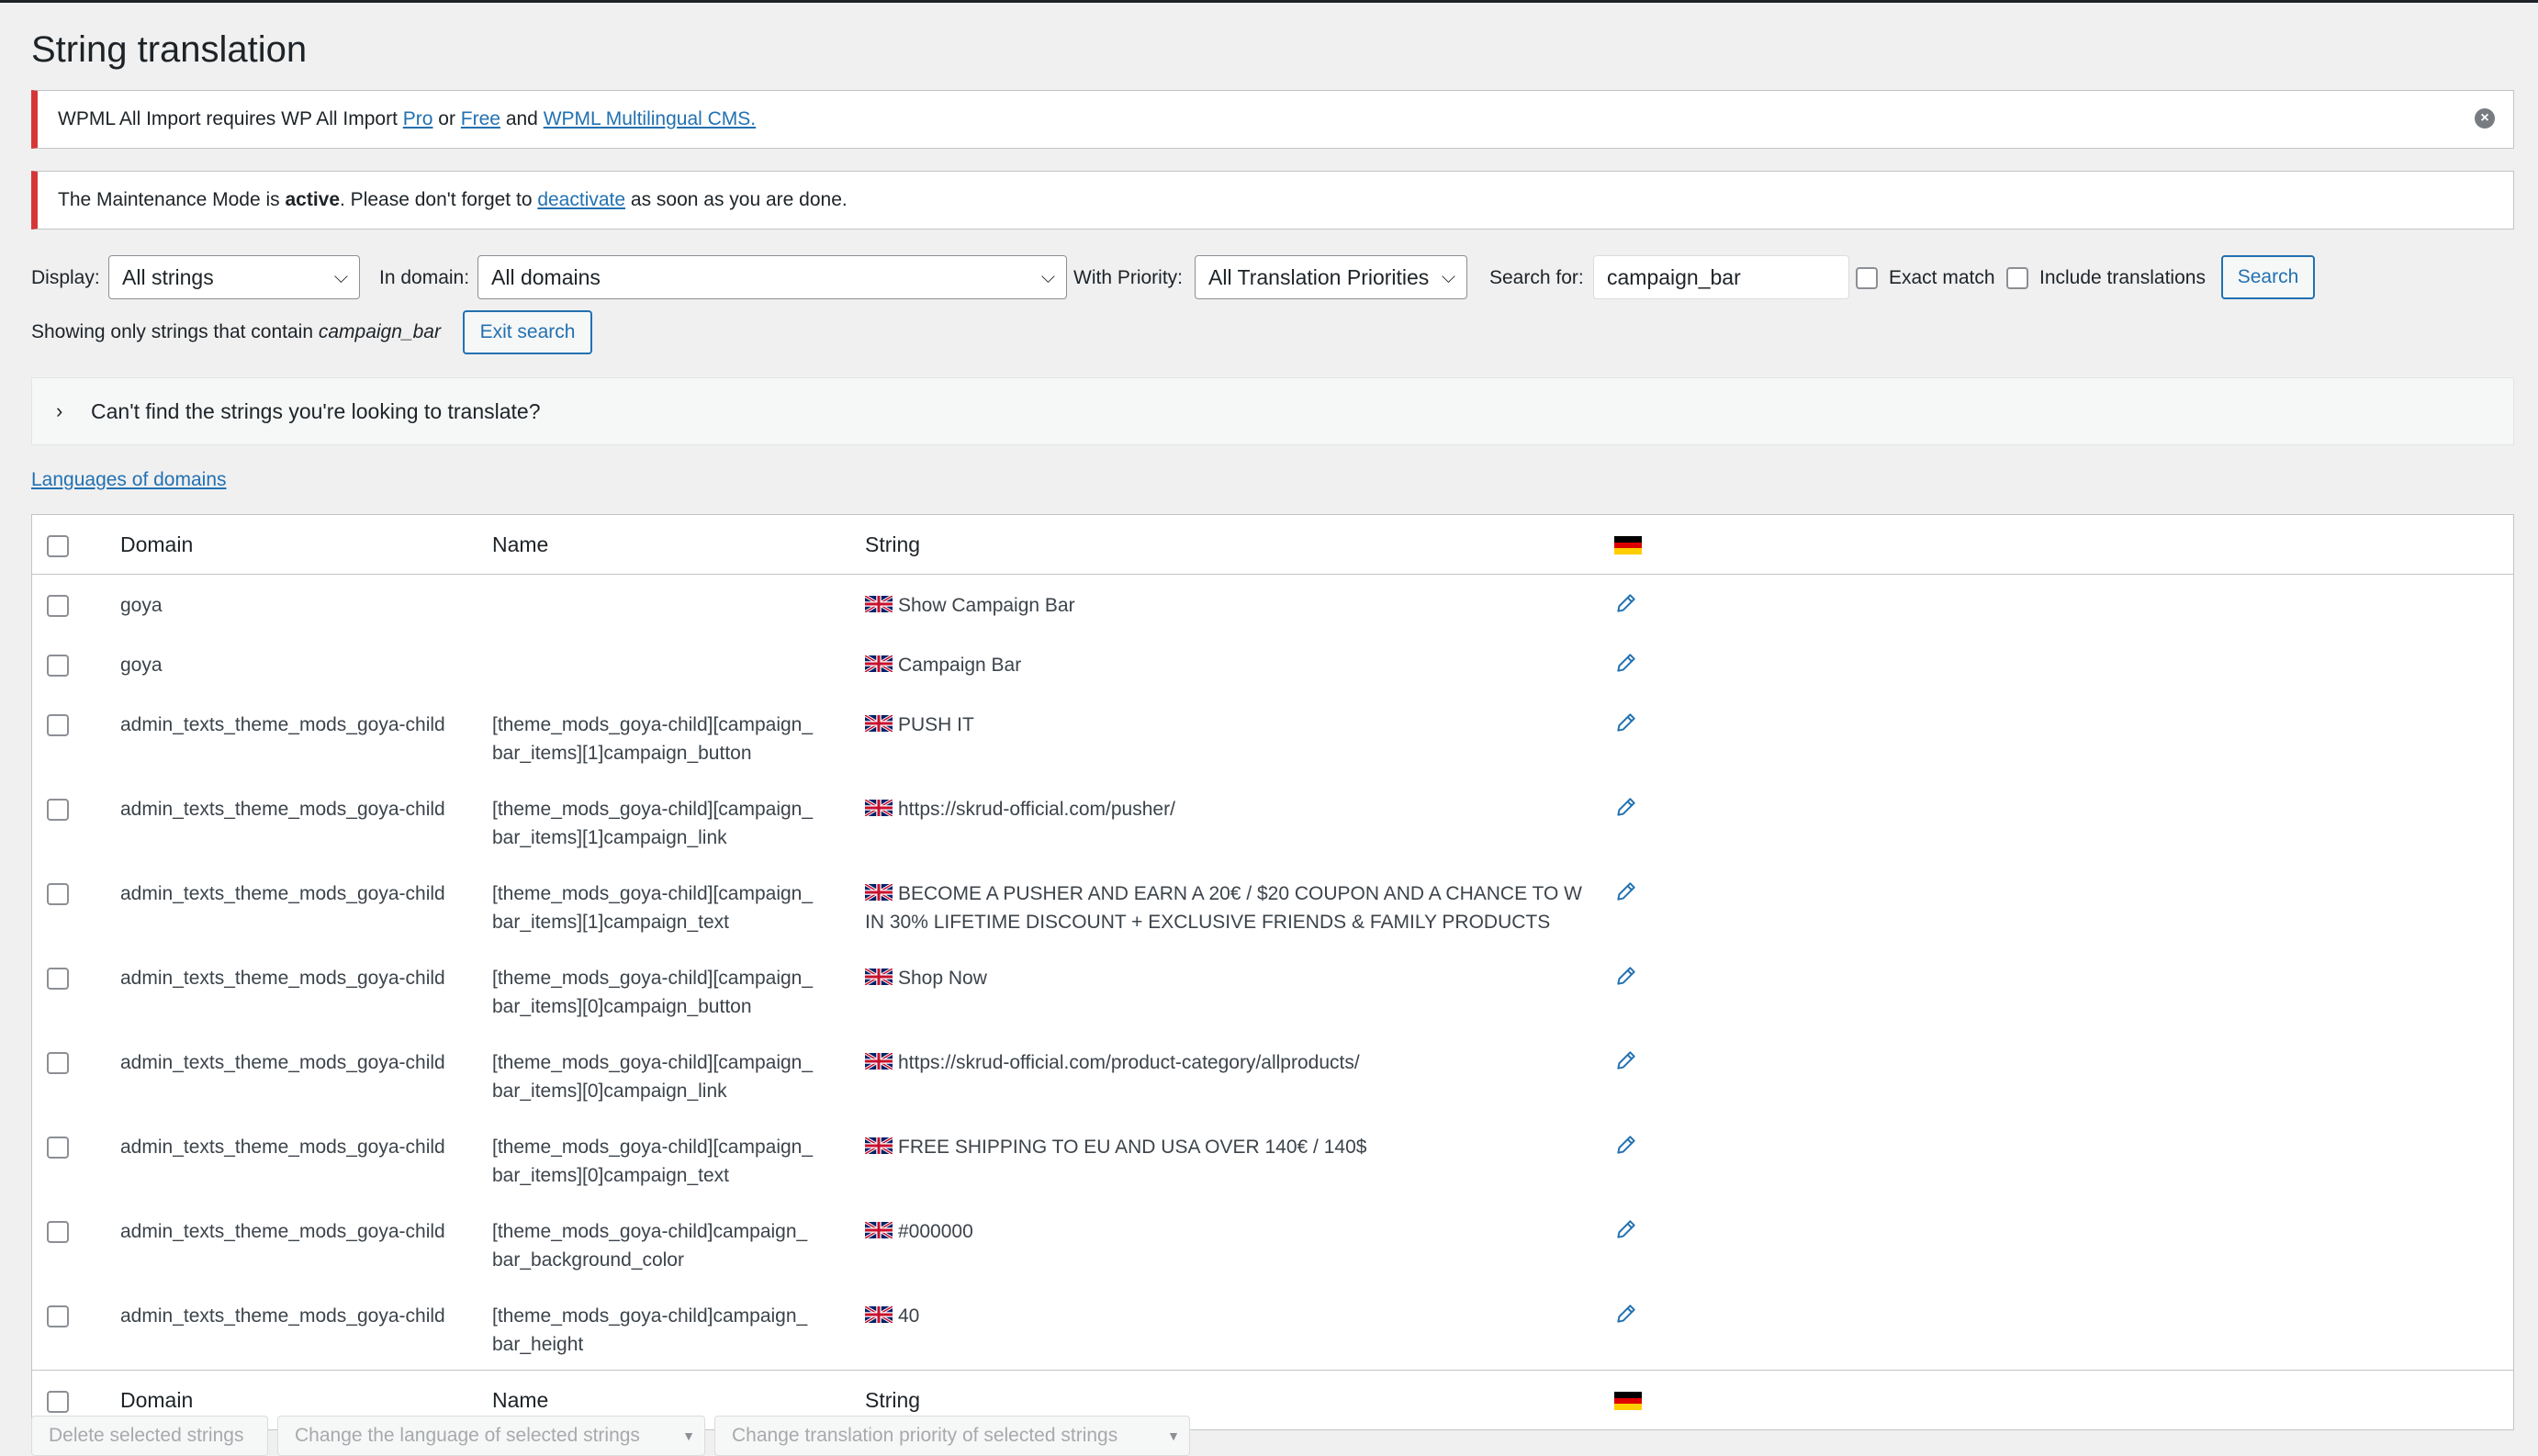 The image size is (2538, 1456). I want to click on row-name-line: [theme_mods_goya-child]campaign_, so click(650, 1316).